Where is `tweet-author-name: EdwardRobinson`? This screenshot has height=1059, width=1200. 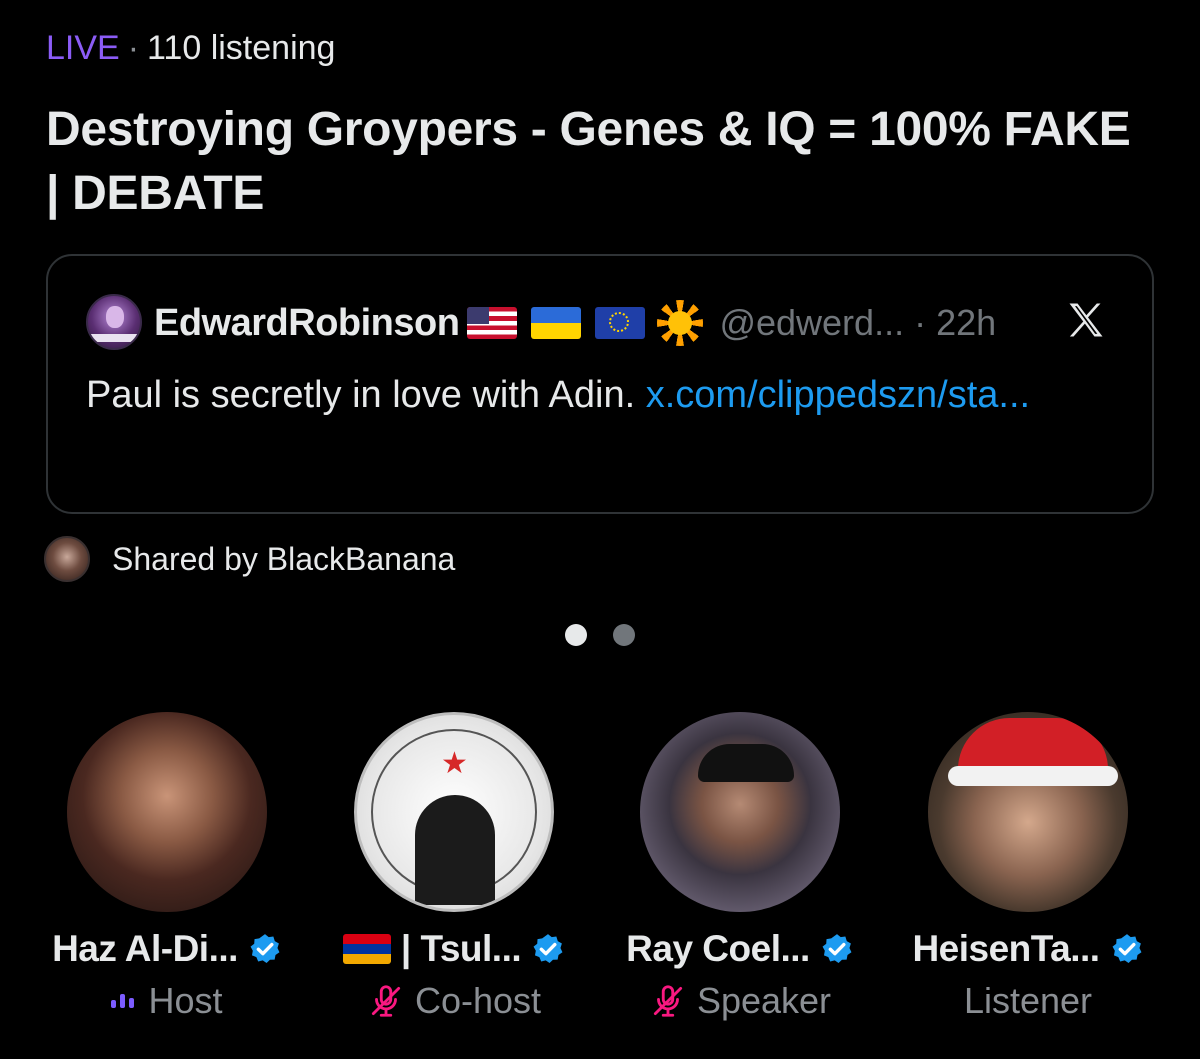
tweet-author-name: EdwardRobinson is located at coordinates (307, 323).